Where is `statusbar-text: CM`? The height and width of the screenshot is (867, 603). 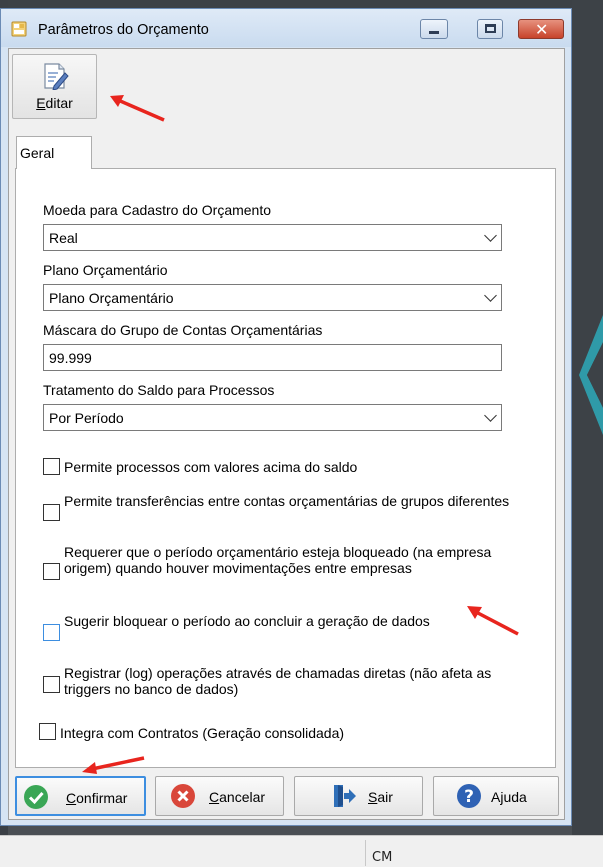
statusbar-text: CM is located at coordinates (382, 857).